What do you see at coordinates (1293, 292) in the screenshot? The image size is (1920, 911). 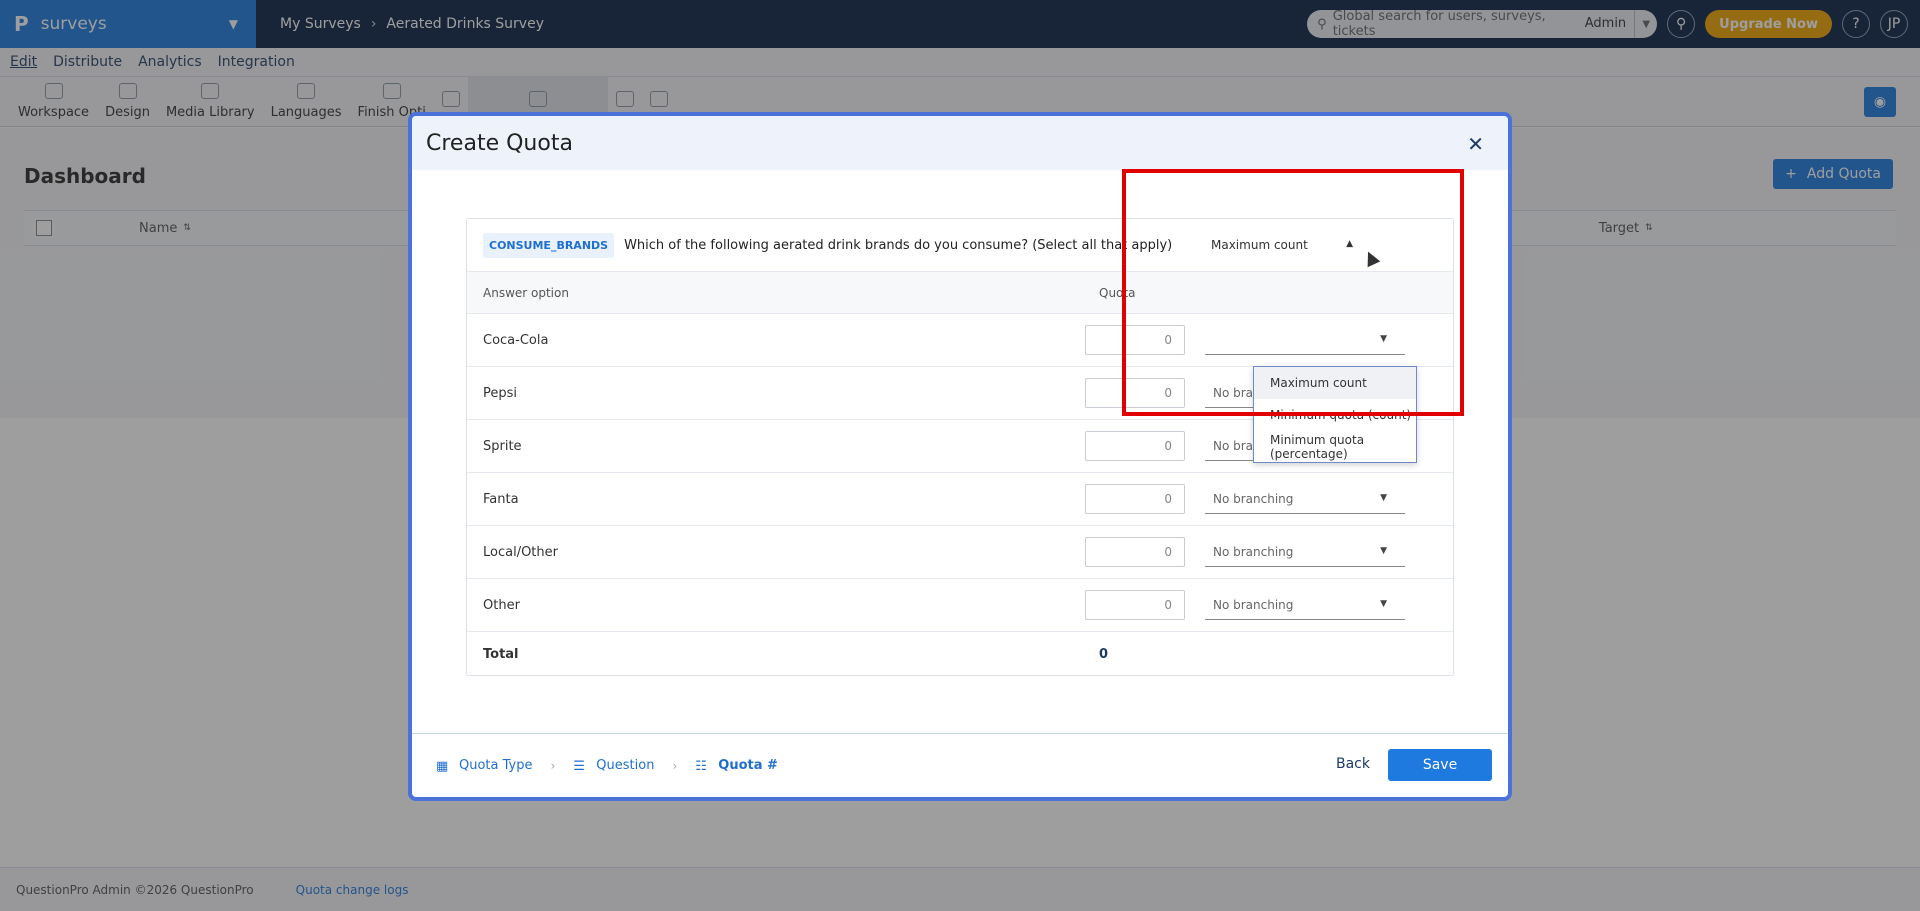 I see `annotation-highlight` at bounding box center [1293, 292].